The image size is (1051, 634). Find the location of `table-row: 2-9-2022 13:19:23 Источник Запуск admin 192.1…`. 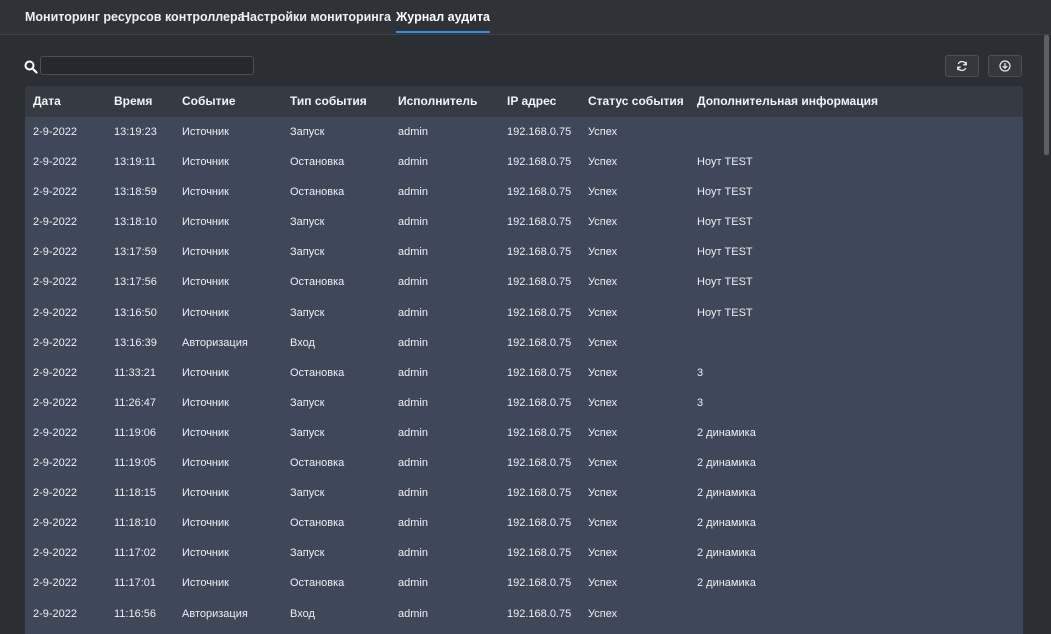

table-row: 2-9-2022 13:19:23 Источник Запуск admin 192.1… is located at coordinates (524, 132).